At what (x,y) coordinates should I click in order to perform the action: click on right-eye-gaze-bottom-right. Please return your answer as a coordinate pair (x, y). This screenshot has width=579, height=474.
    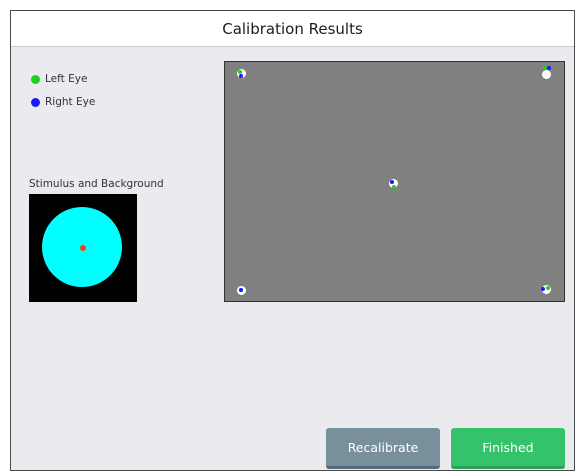
    Looking at the image, I should click on (543, 289).